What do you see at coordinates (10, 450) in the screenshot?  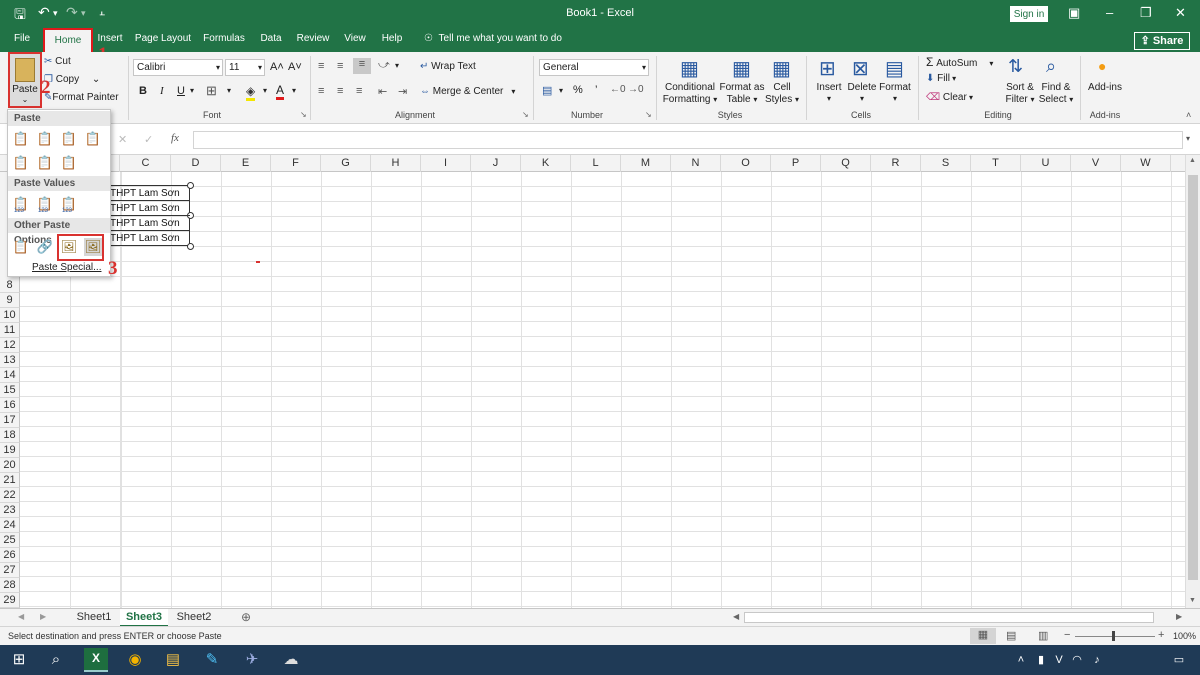 I see `row-header-19: 19` at bounding box center [10, 450].